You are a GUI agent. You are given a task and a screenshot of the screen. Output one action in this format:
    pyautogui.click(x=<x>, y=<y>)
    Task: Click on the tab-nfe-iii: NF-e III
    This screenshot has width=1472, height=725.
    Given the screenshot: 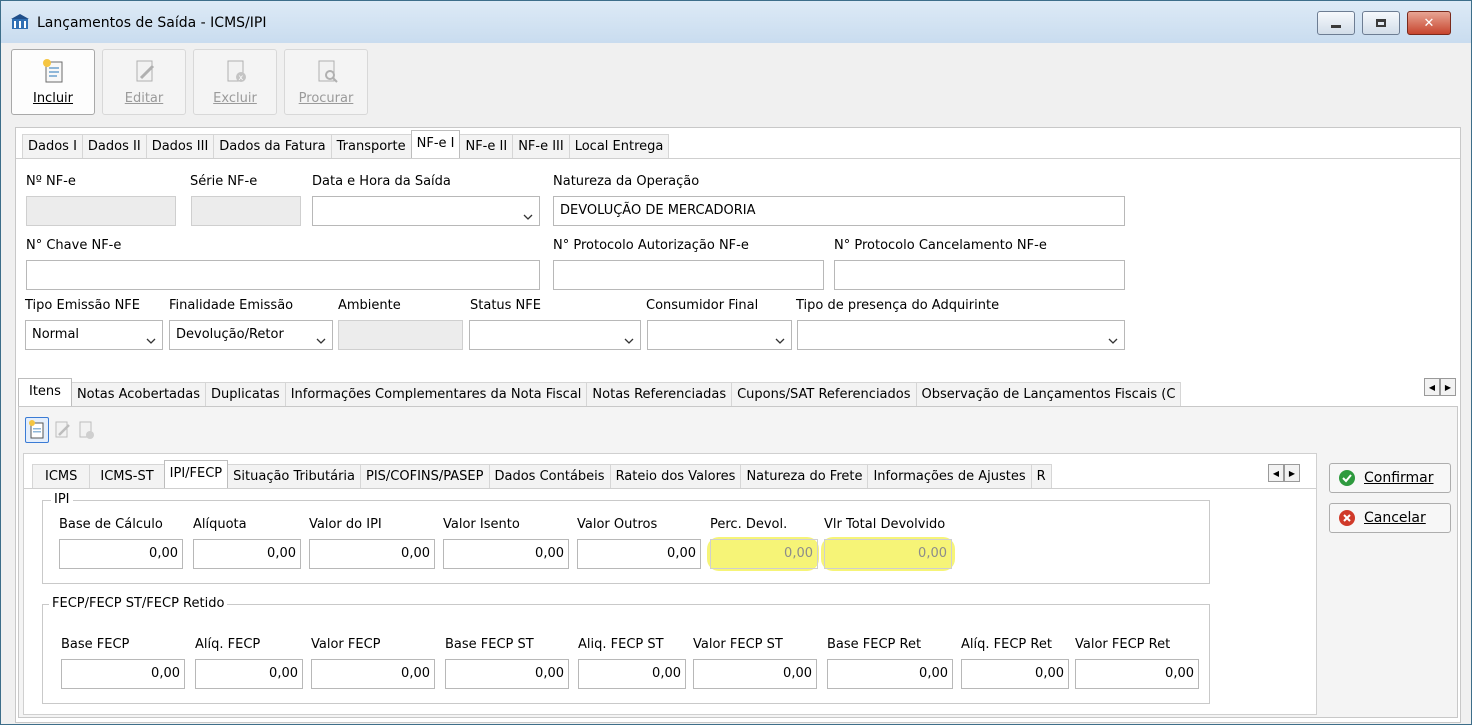 What is the action you would take?
    pyautogui.click(x=541, y=146)
    